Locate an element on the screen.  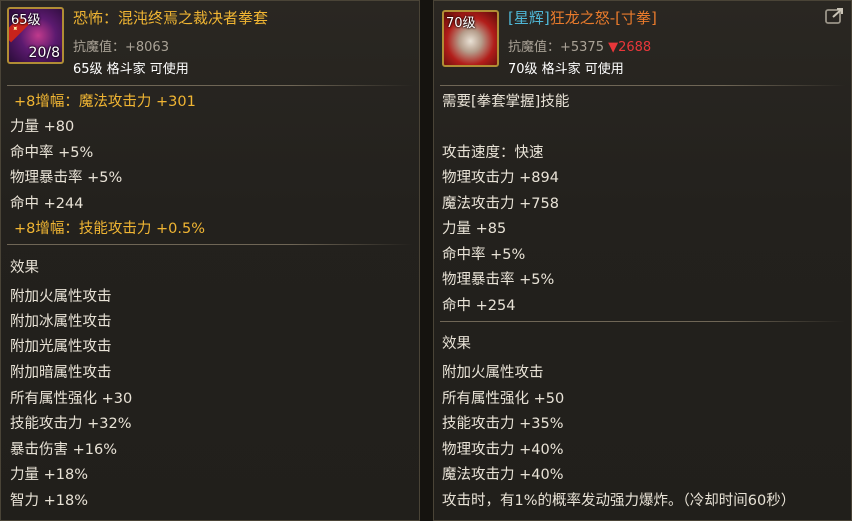
effect-line: 攻击时，有1%的概率发动强力爆炸。（冷却时间60秒） is located at coordinates (619, 501).